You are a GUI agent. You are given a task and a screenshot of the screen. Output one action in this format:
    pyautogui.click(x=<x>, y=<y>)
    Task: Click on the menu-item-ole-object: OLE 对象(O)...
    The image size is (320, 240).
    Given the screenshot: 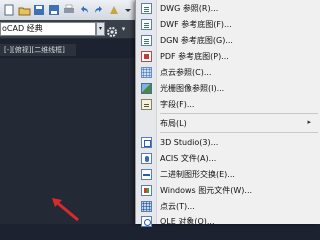 What is the action you would take?
    pyautogui.click(x=228, y=221)
    